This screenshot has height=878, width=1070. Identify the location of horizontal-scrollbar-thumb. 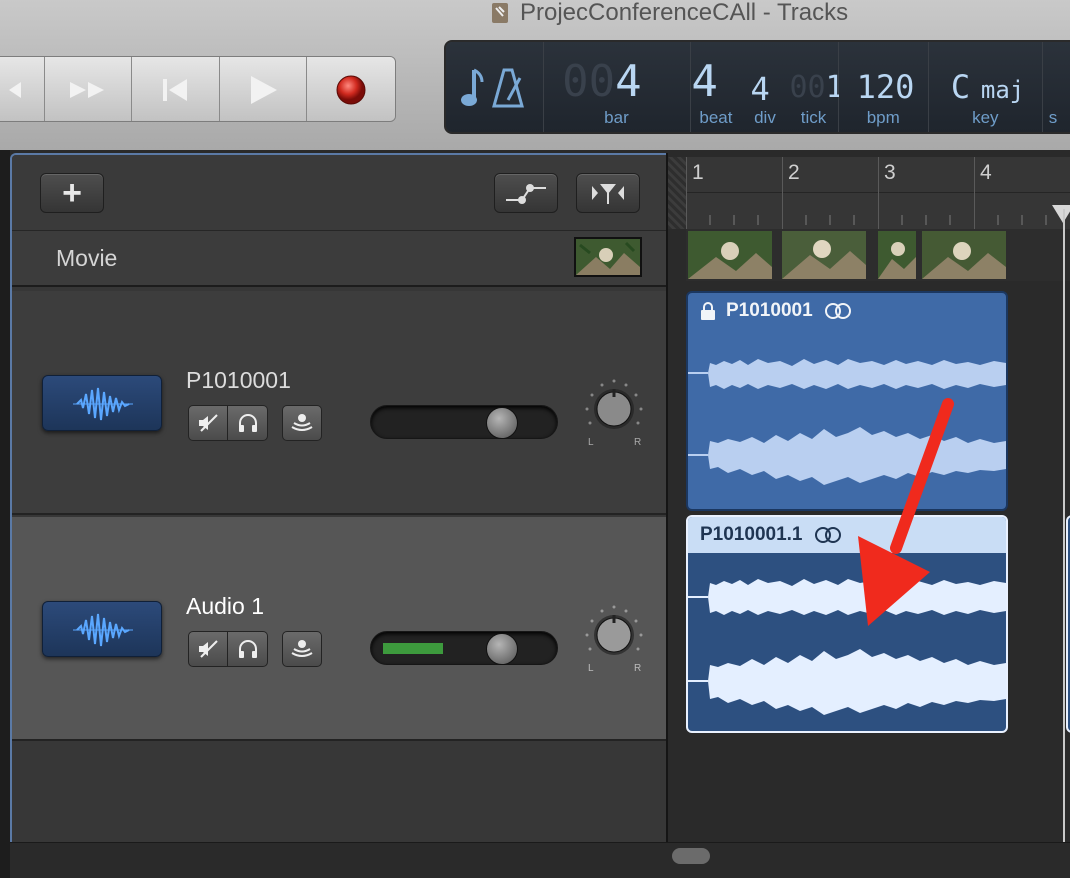
(691, 856).